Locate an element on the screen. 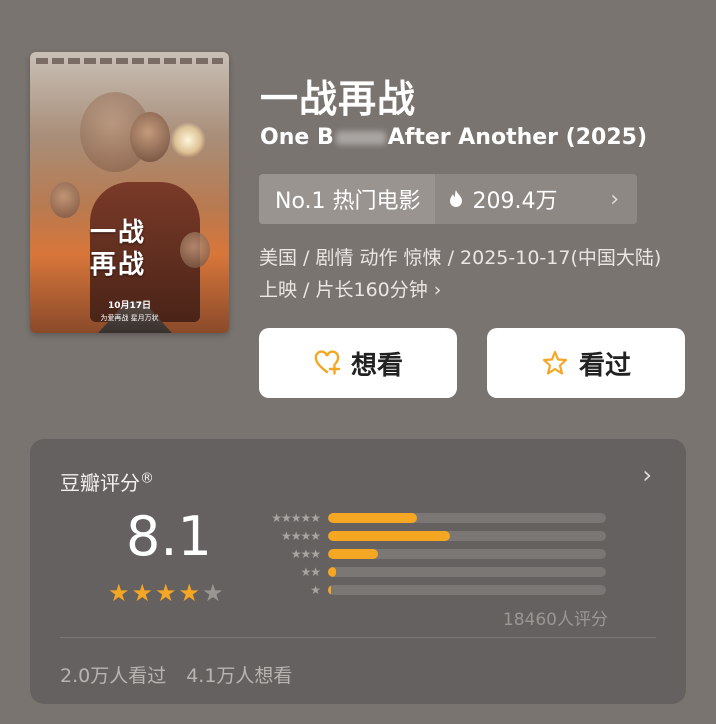 The image size is (716, 724). subtitle-start: One B is located at coordinates (297, 137).